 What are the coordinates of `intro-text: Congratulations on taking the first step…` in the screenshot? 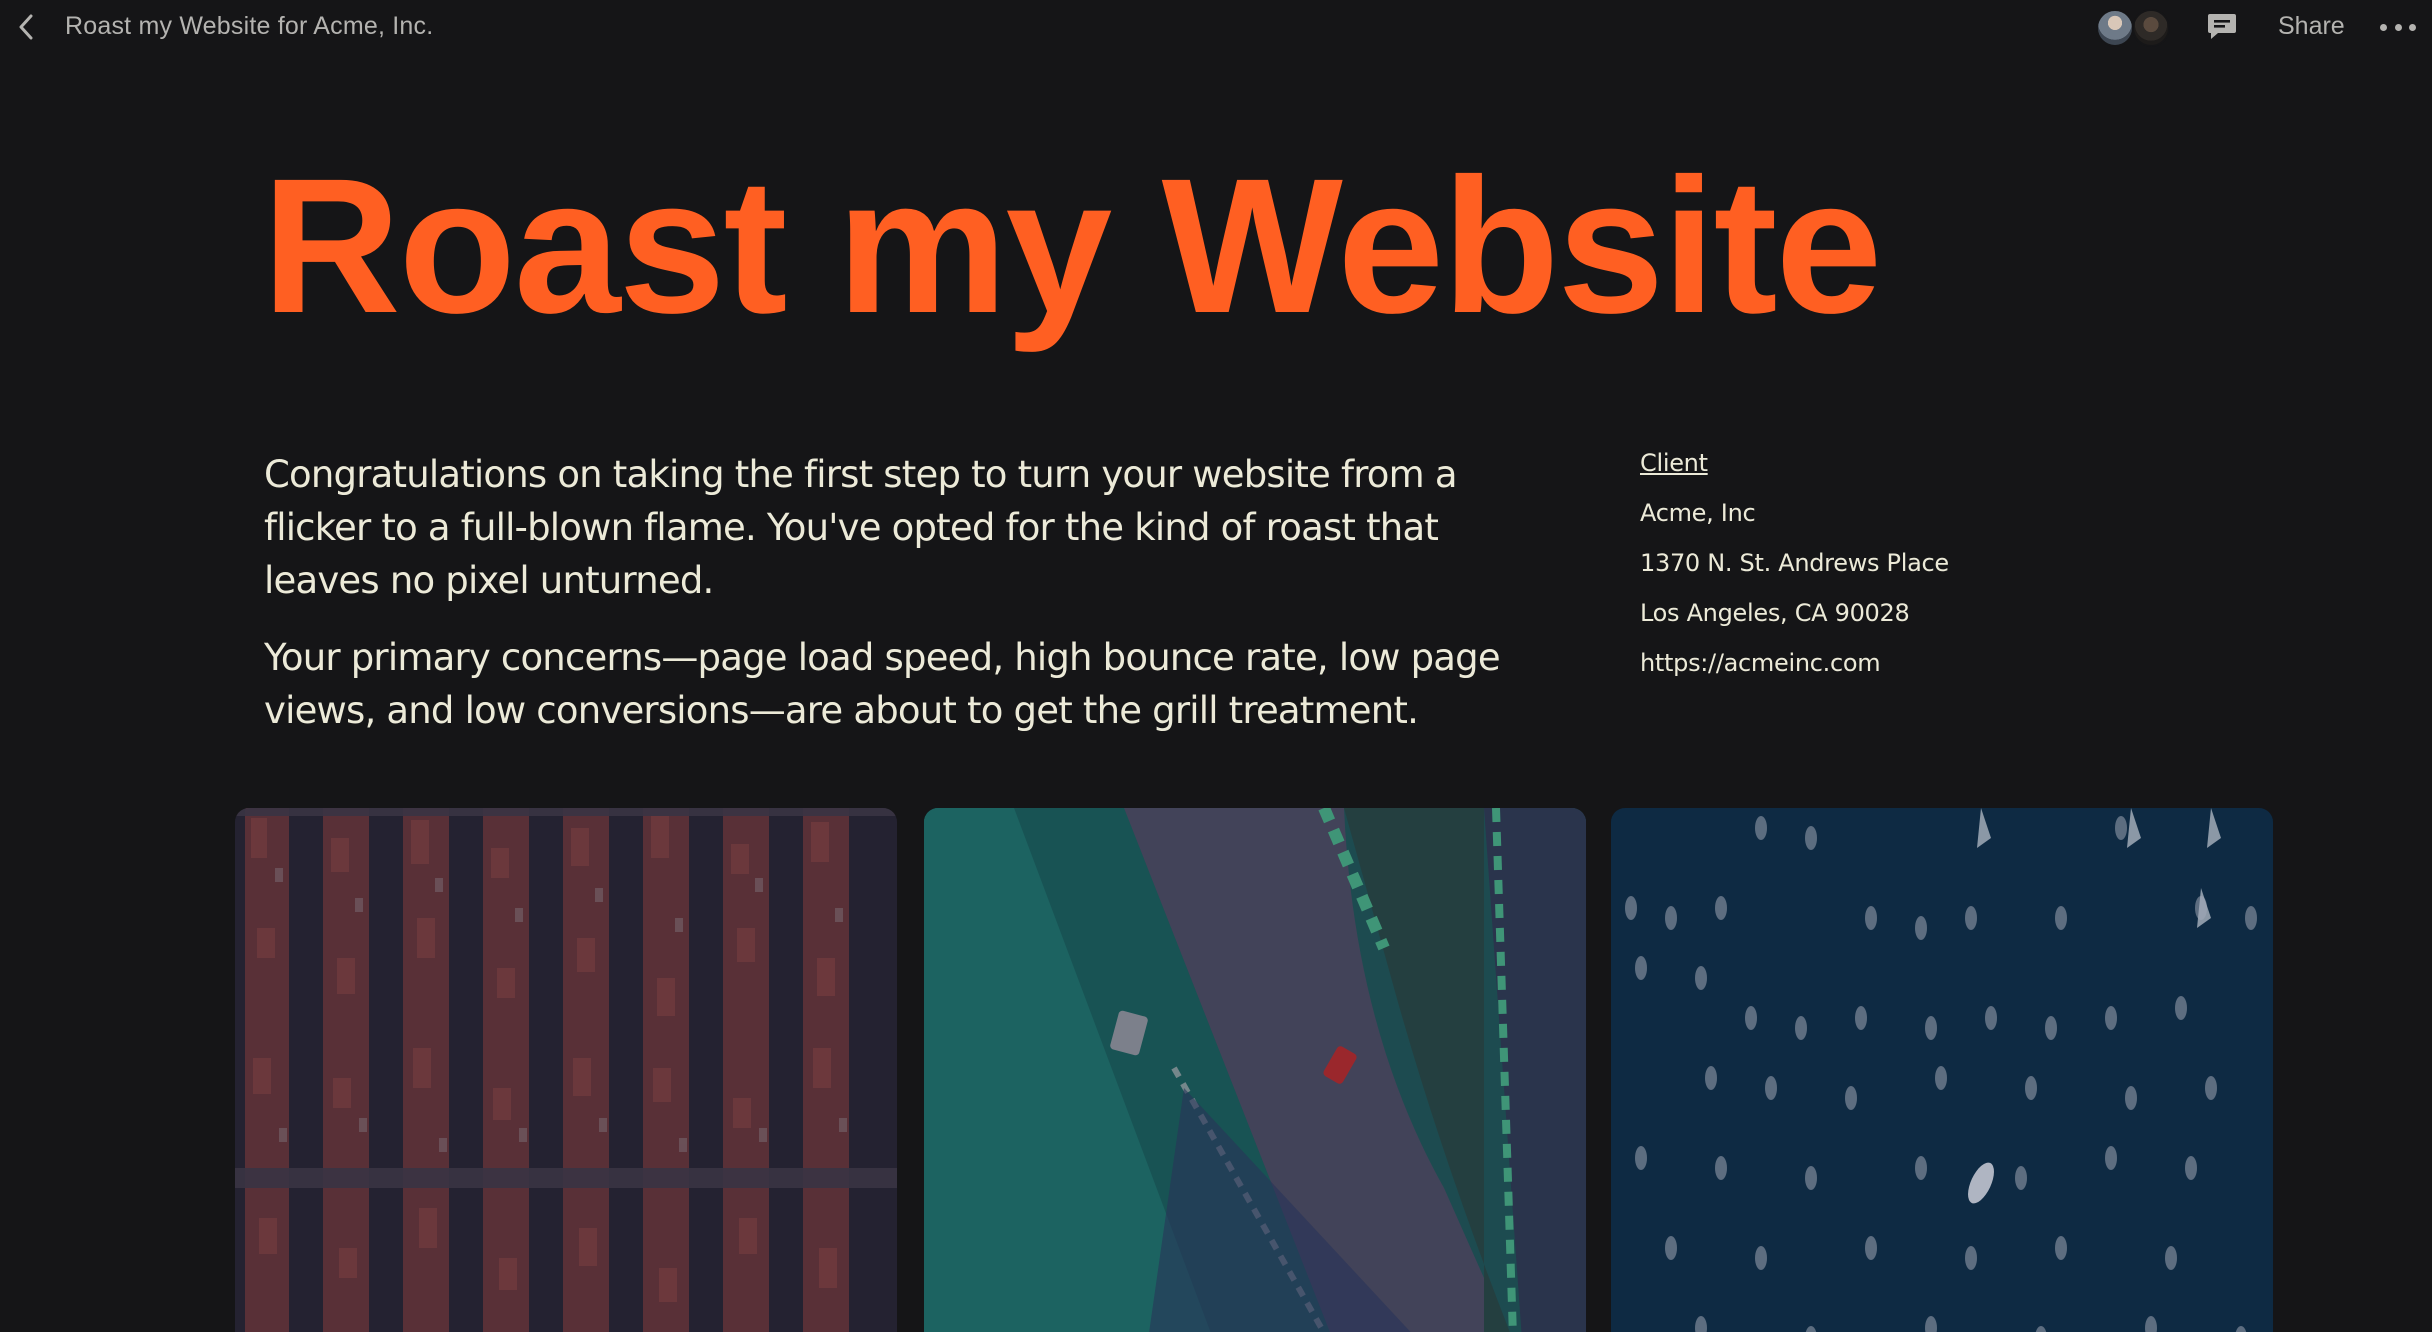 It's located at (904, 604).